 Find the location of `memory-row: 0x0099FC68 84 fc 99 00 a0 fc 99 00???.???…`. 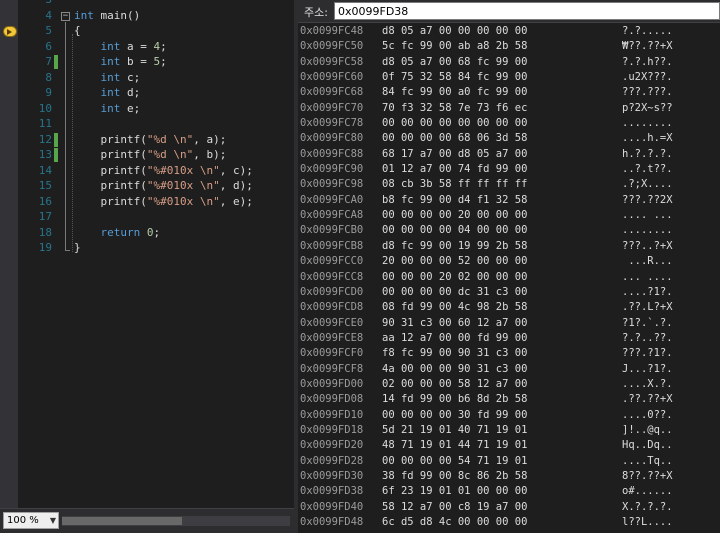

memory-row: 0x0099FC68 84 fc 99 00 a0 fc 99 00???.???… is located at coordinates (509, 92).